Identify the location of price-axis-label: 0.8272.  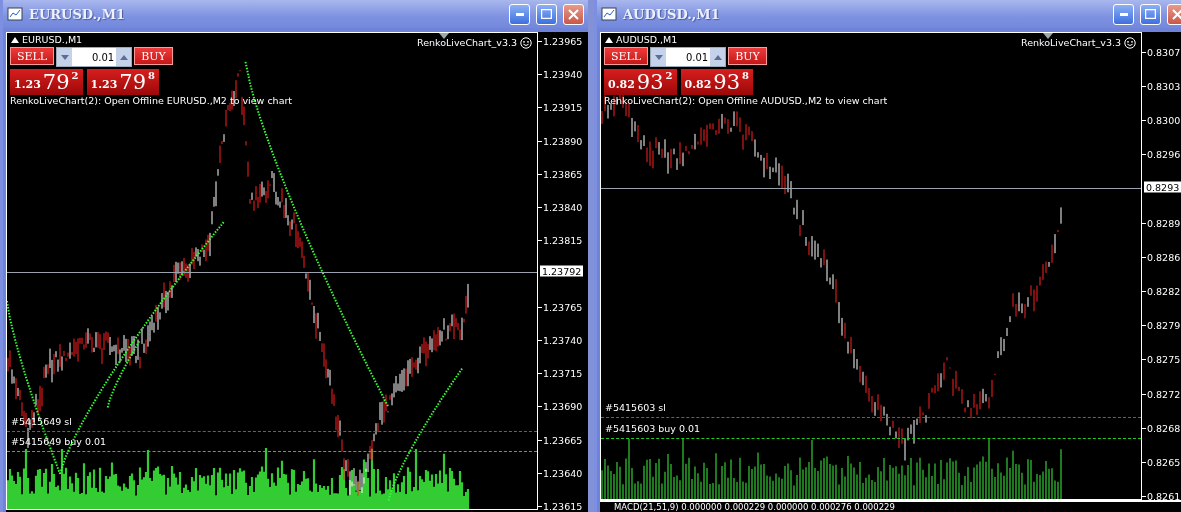
(1164, 394).